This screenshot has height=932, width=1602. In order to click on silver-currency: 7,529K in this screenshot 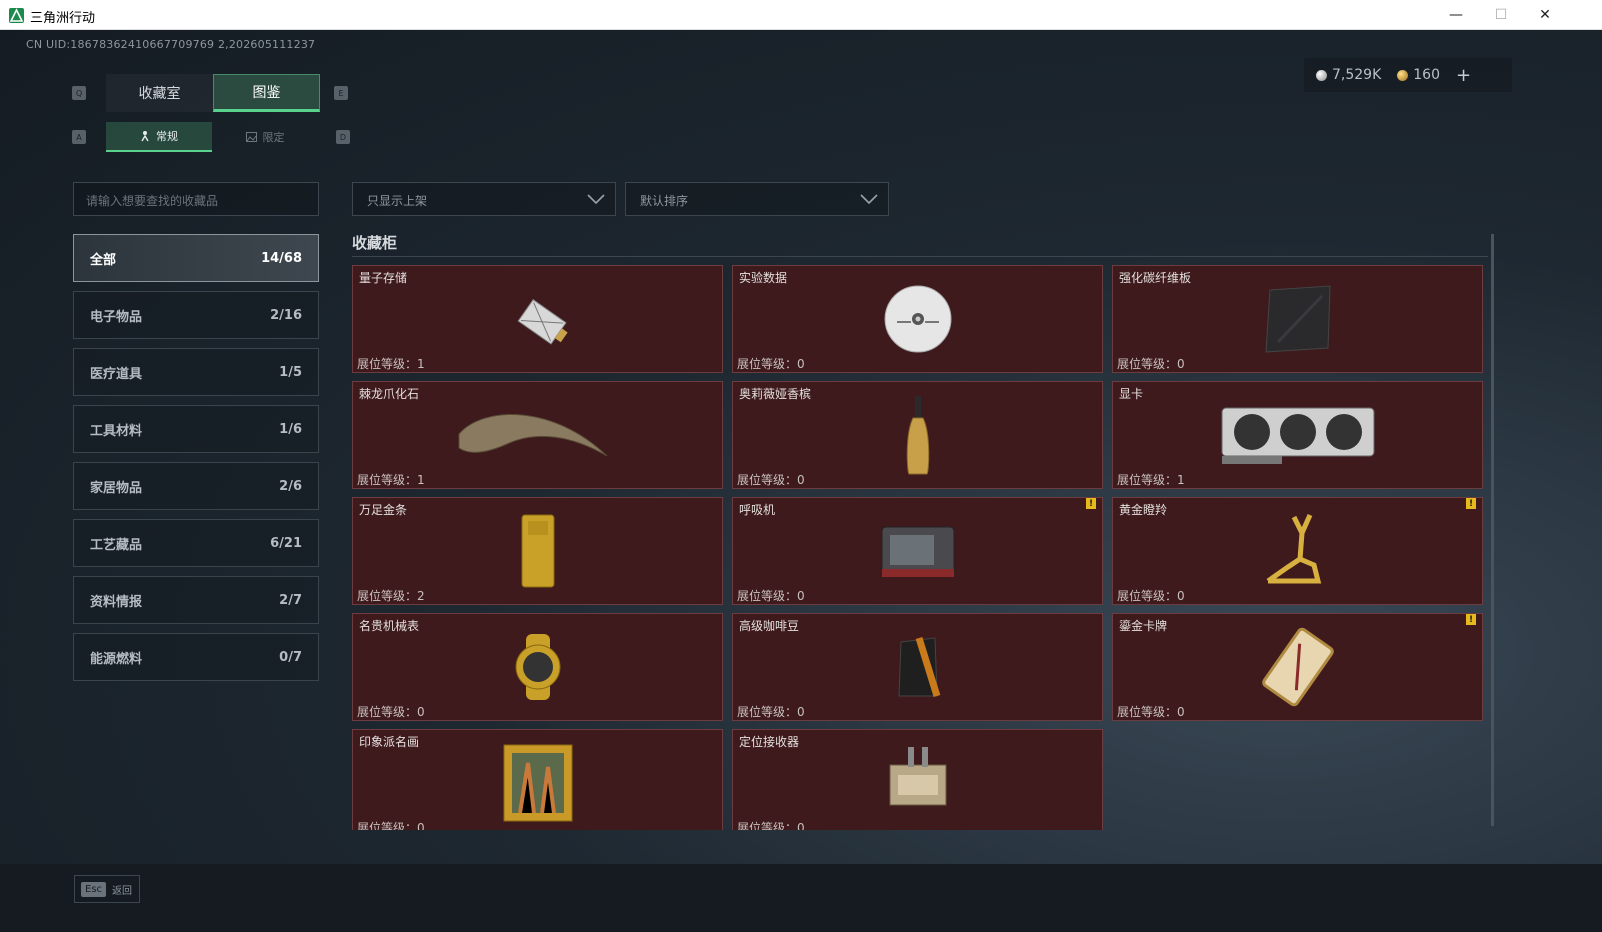, I will do `click(1348, 75)`.